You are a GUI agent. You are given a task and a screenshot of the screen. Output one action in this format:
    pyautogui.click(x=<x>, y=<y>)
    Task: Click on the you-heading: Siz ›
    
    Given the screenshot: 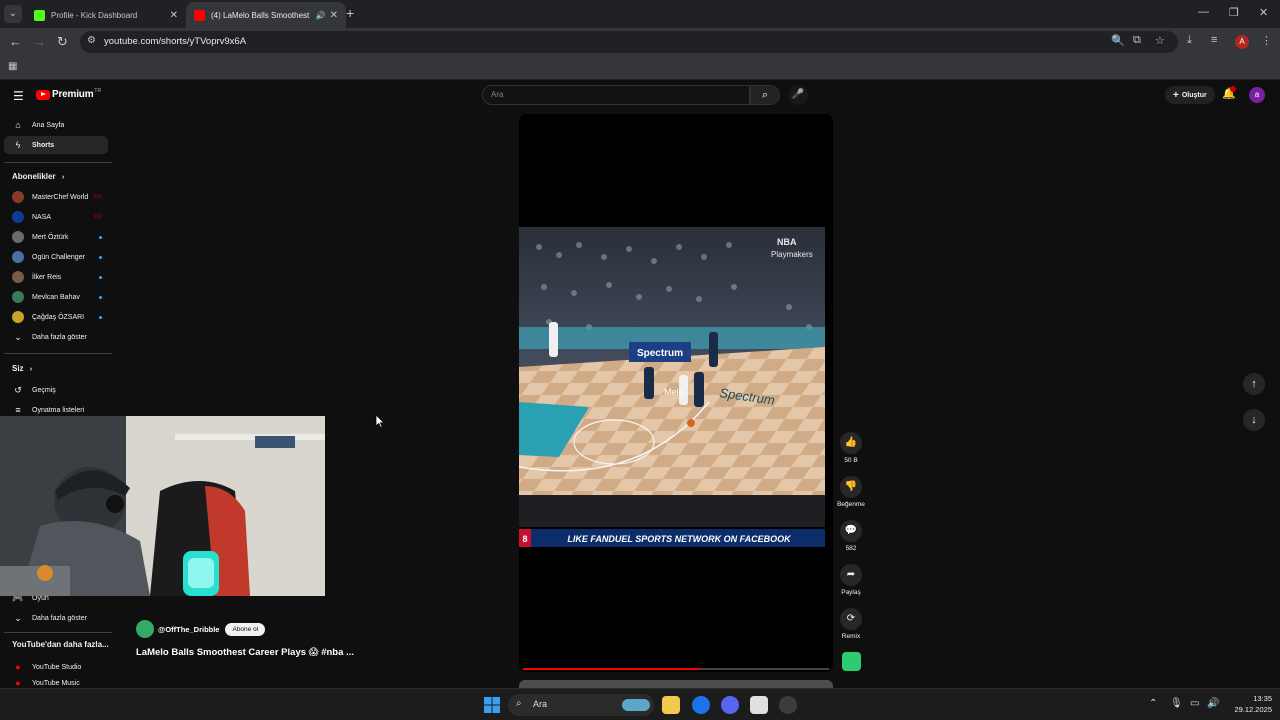 What is the action you would take?
    pyautogui.click(x=22, y=368)
    